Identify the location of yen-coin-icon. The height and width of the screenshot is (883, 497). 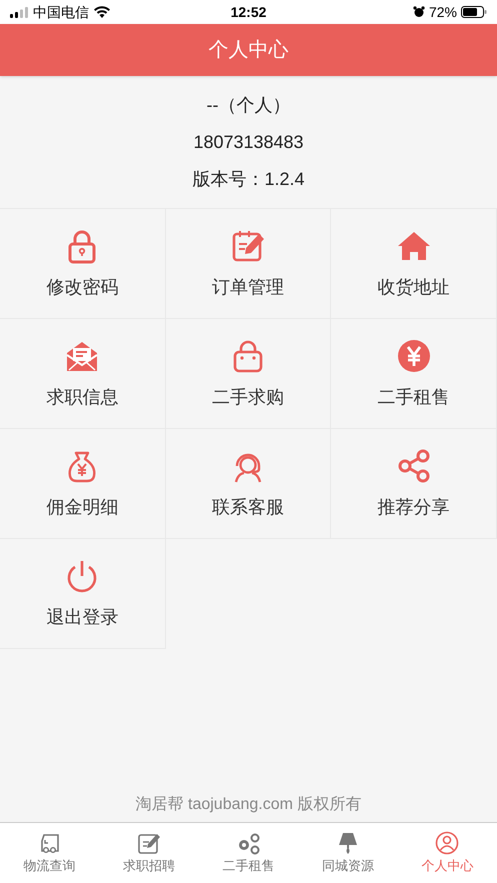
(413, 356).